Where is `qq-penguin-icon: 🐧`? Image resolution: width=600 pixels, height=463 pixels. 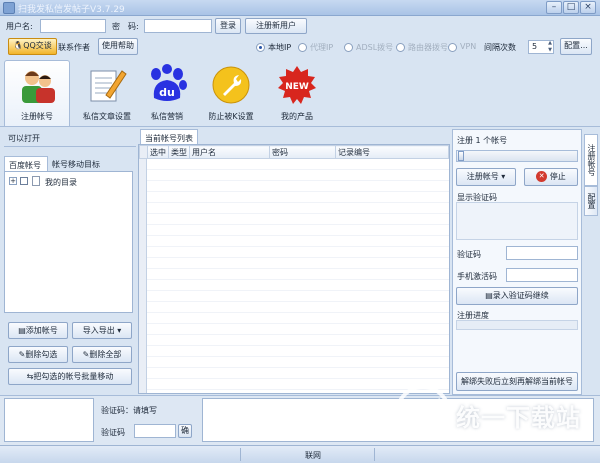
qq-penguin-icon: 🐧 is located at coordinates (18, 45).